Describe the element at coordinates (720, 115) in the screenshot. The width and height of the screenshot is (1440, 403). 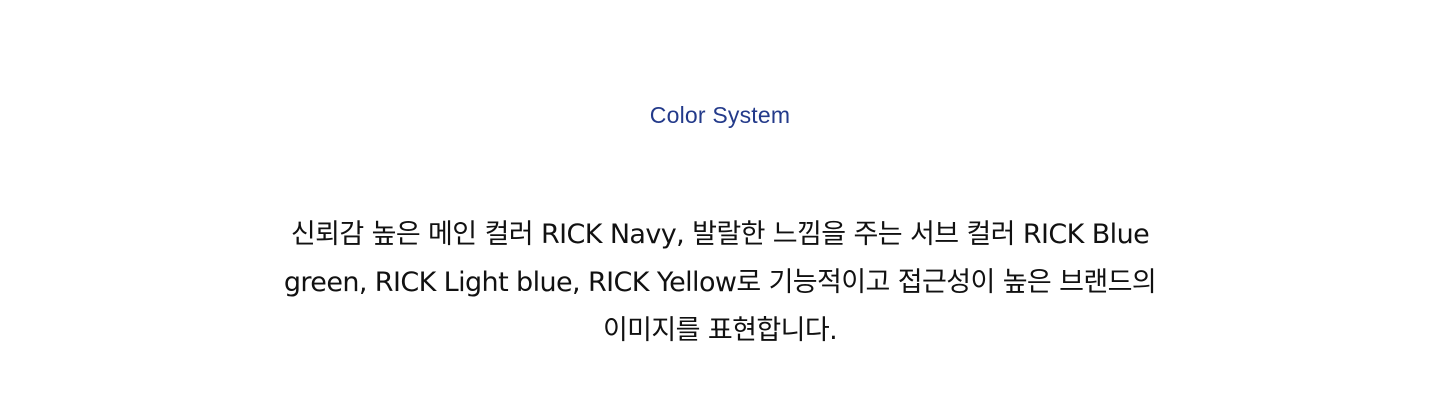
I see `section-eyebrow-title: Color System` at that location.